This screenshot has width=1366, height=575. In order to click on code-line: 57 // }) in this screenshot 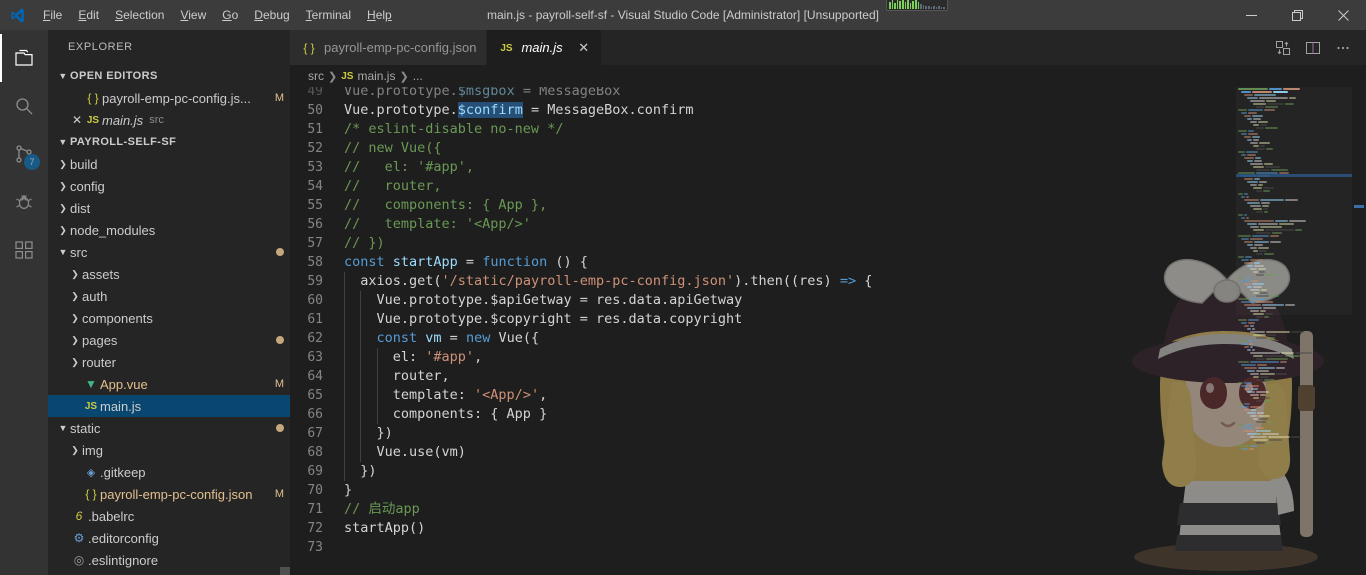, I will do `click(828, 243)`.